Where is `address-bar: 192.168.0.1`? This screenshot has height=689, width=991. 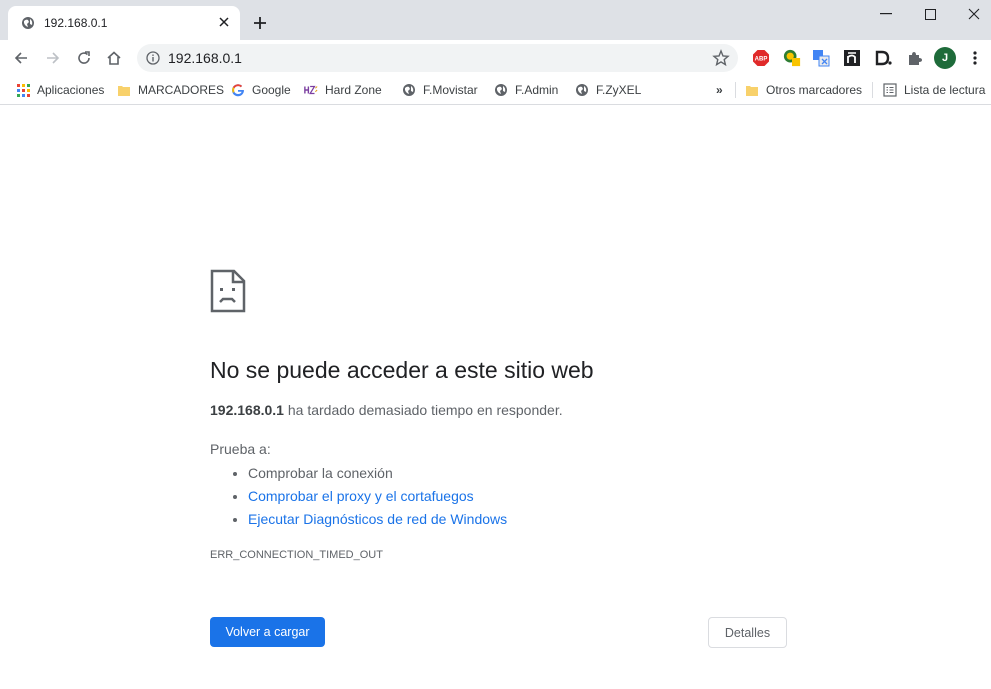
address-bar: 192.168.0.1 is located at coordinates (437, 58).